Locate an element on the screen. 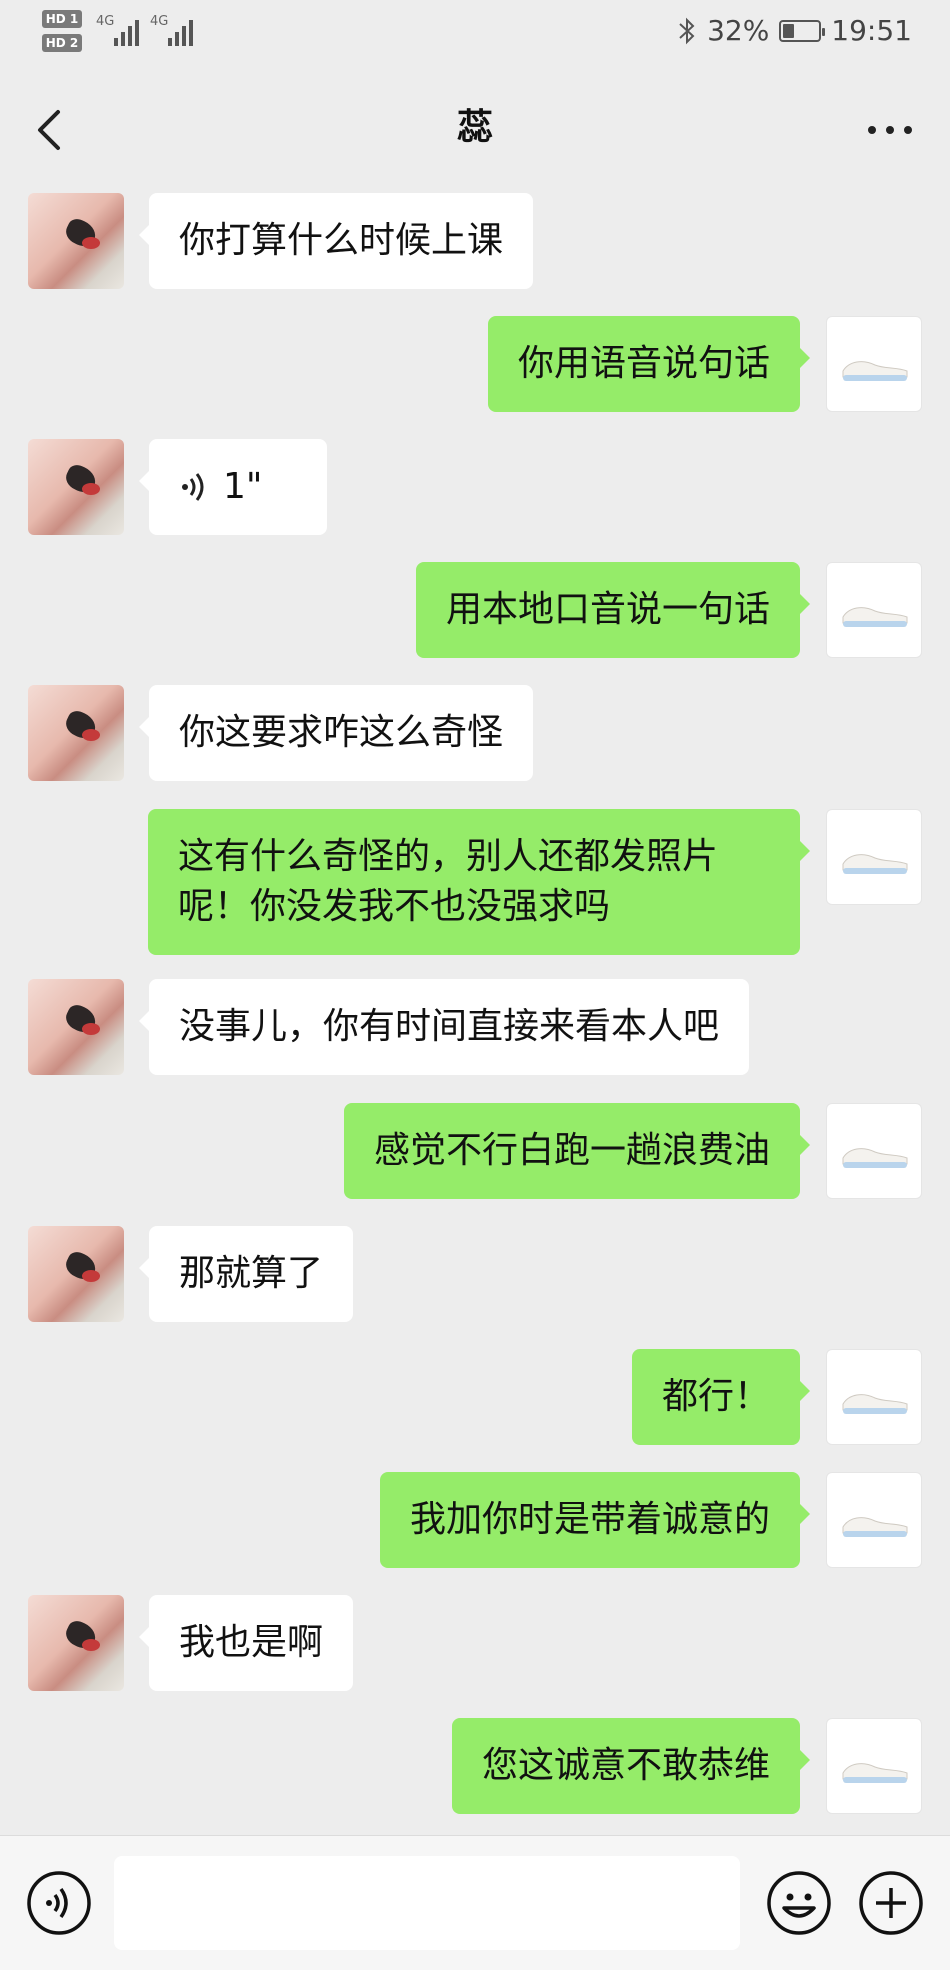 Image resolution: width=950 pixels, height=1970 pixels. message-bubble-sent: 您这诚意不敢恭维 is located at coordinates (631, 1766).